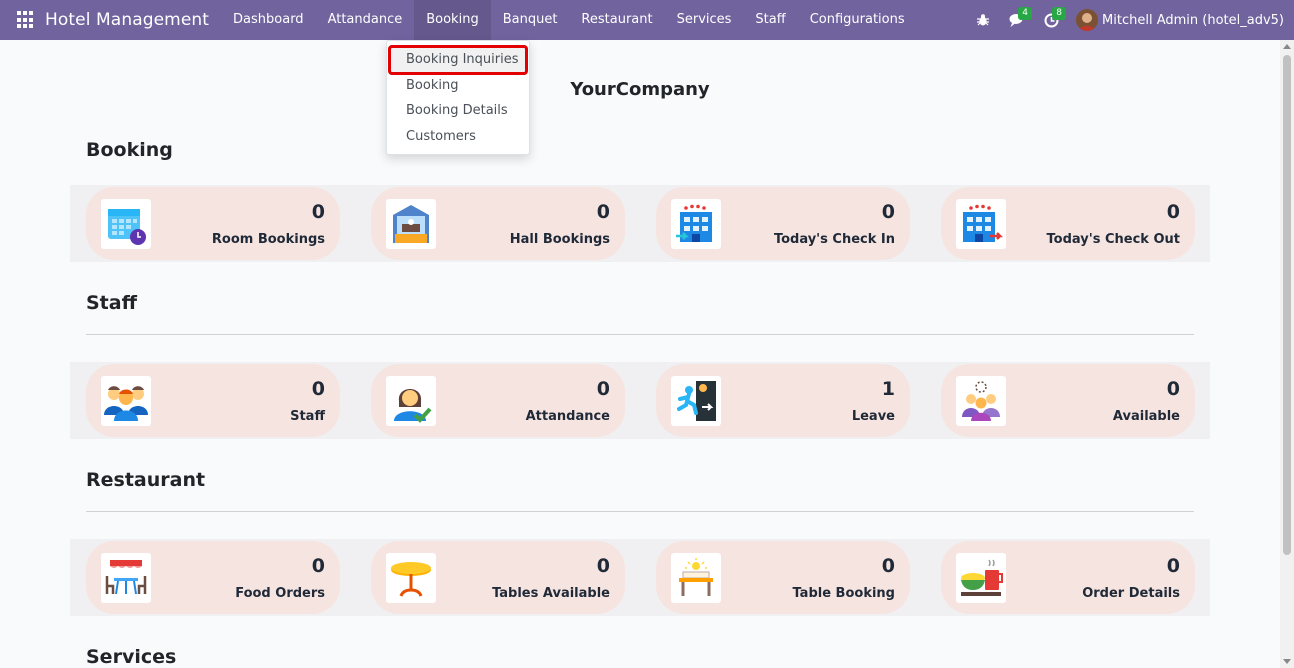  What do you see at coordinates (458, 60) in the screenshot?
I see `dropdown-item-booking-inquiries: Booking Inquiries` at bounding box center [458, 60].